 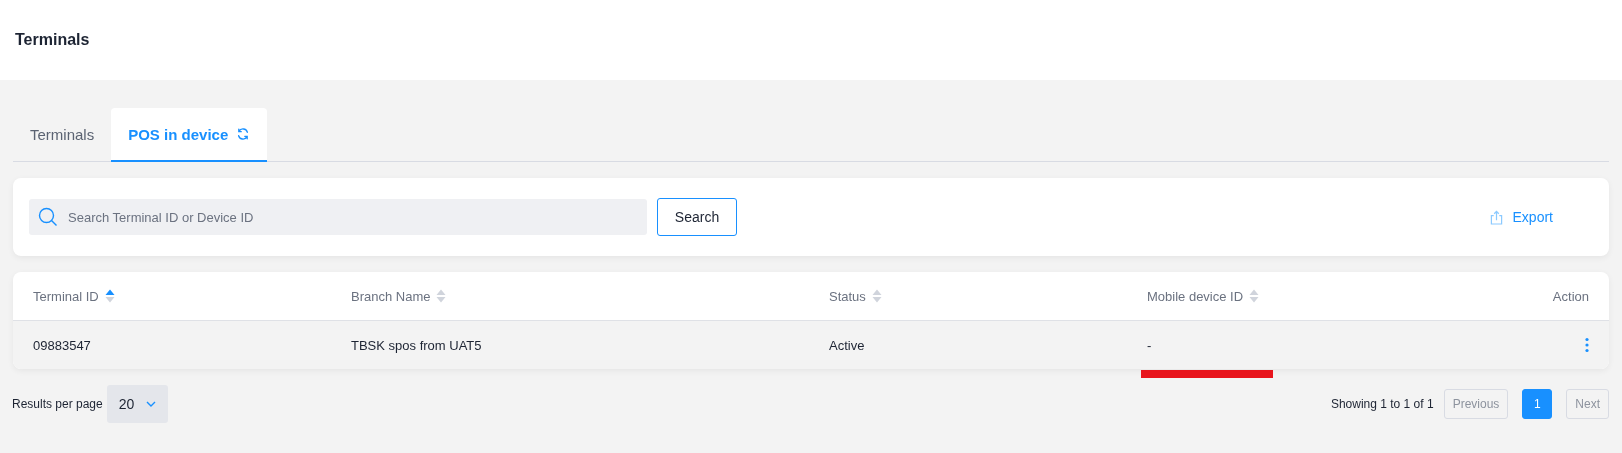 I want to click on column-header: Action, so click(x=1570, y=296).